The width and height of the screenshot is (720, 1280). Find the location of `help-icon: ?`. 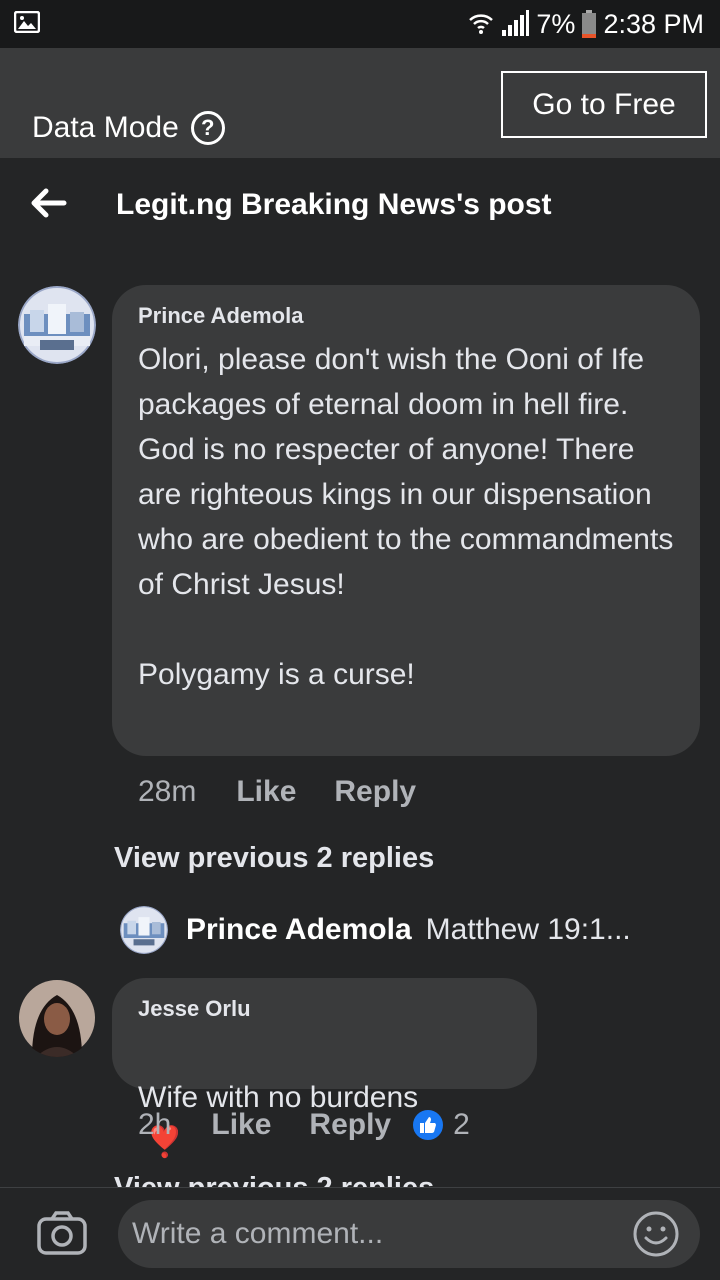

help-icon: ? is located at coordinates (207, 128).